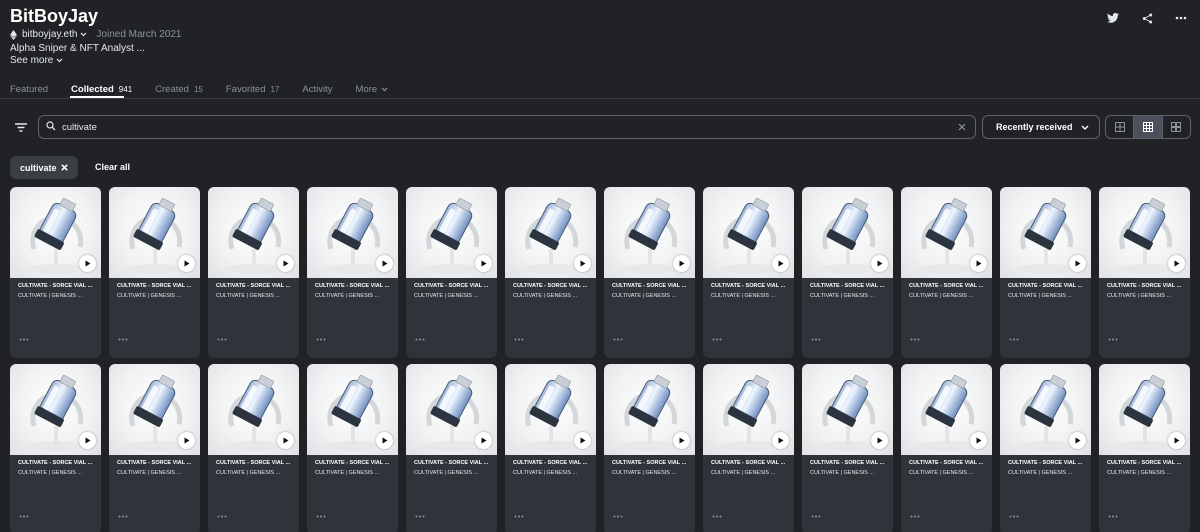 This screenshot has width=1200, height=532. What do you see at coordinates (317, 89) in the screenshot?
I see `tab-activity: Activity` at bounding box center [317, 89].